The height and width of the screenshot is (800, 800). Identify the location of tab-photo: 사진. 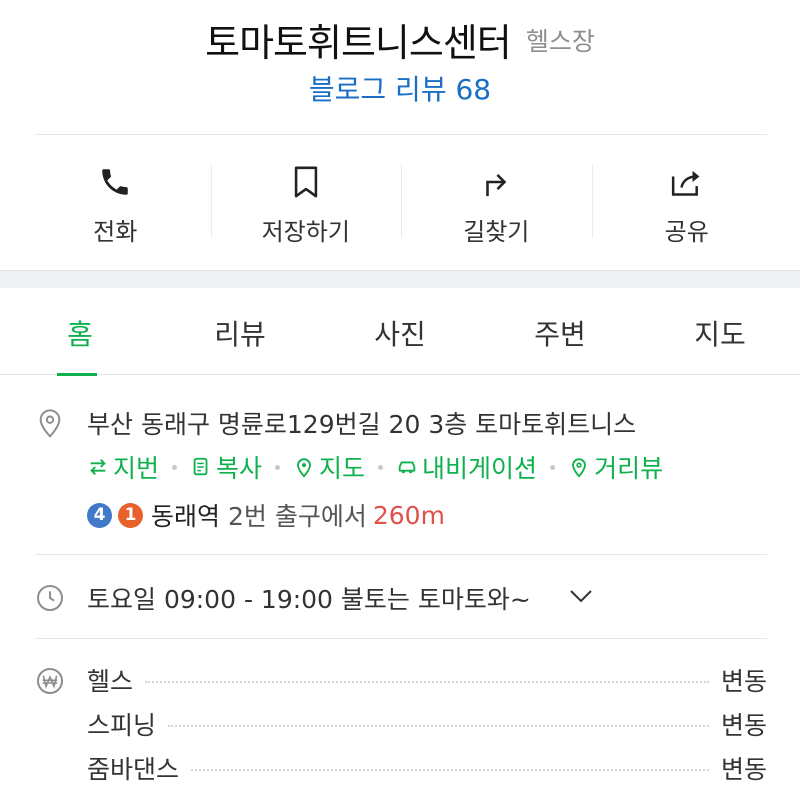
(400, 332).